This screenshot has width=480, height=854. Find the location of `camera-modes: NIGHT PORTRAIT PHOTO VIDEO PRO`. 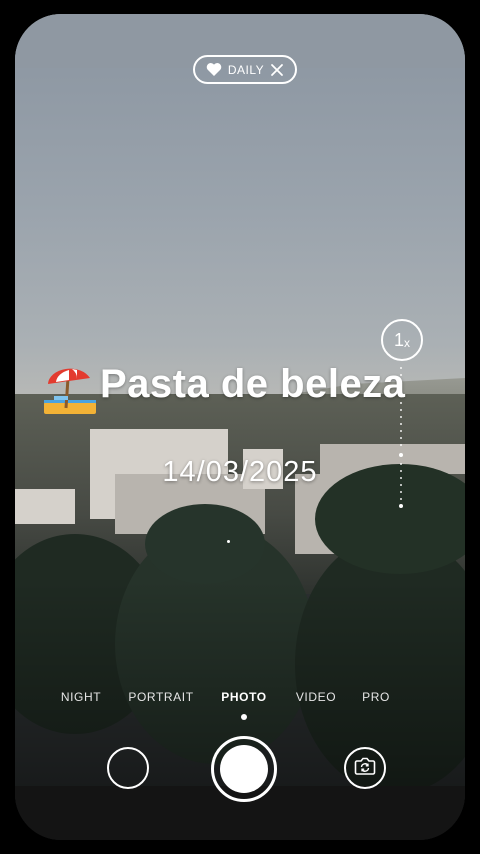

camera-modes: NIGHT PORTRAIT PHOTO VIDEO PRO is located at coordinates (240, 700).